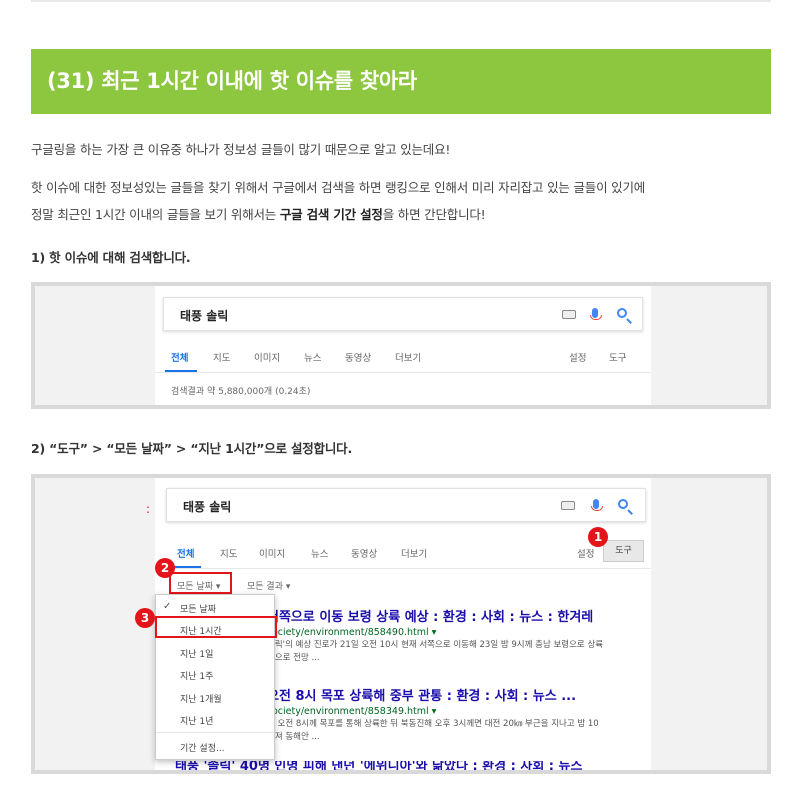 The height and width of the screenshot is (792, 804). I want to click on search-box-1: 태풍 솔릭, so click(403, 314).